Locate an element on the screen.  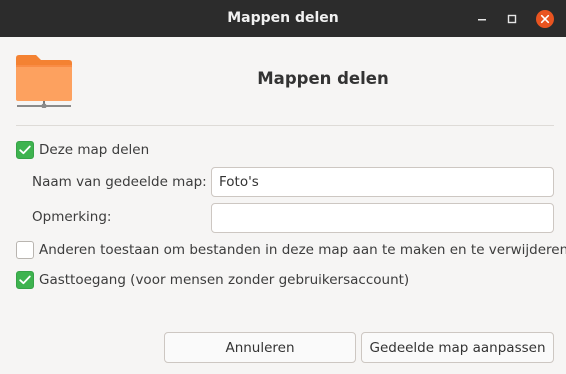
share-folder-label: Deze map delen is located at coordinates (94, 150).